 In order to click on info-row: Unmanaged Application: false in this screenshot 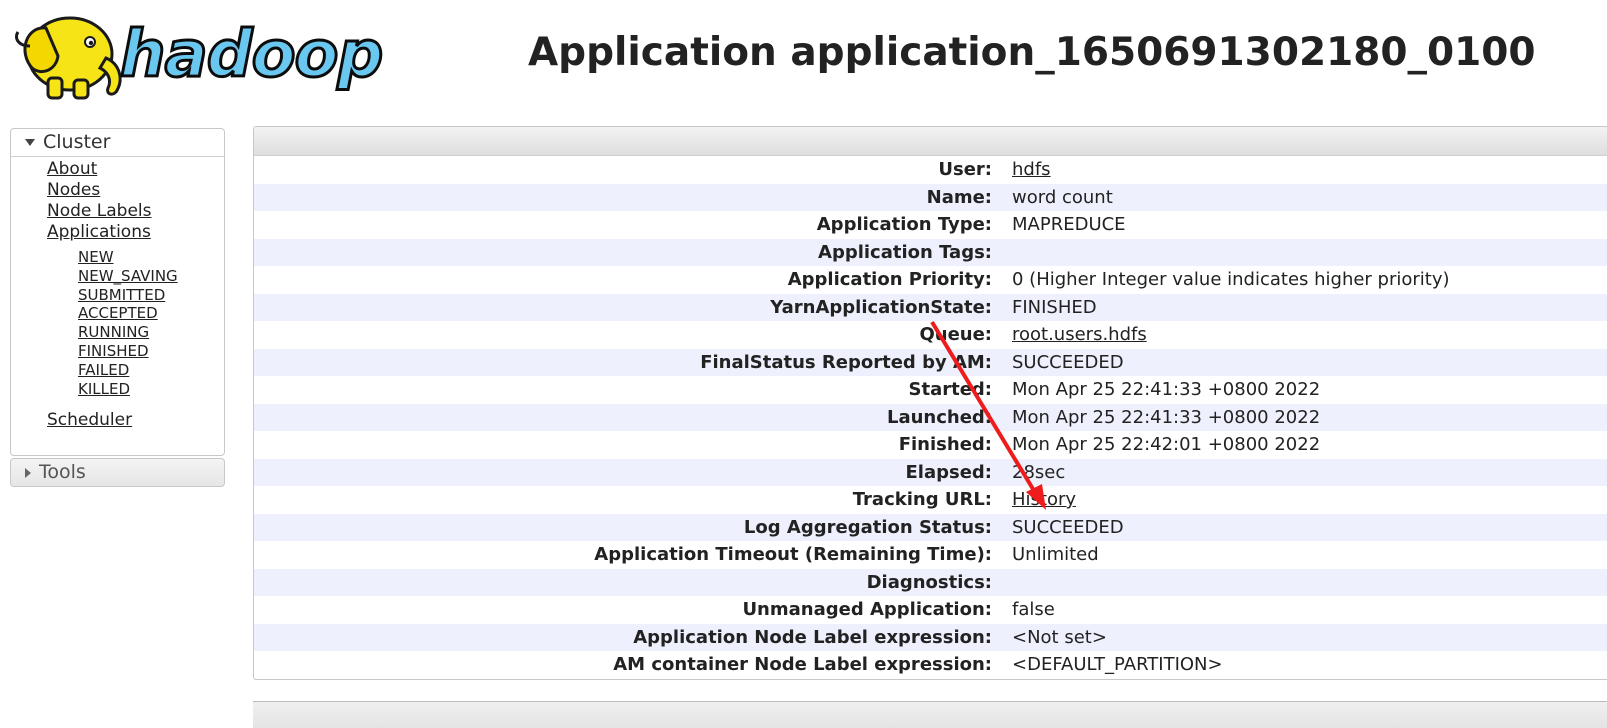, I will do `click(930, 610)`.